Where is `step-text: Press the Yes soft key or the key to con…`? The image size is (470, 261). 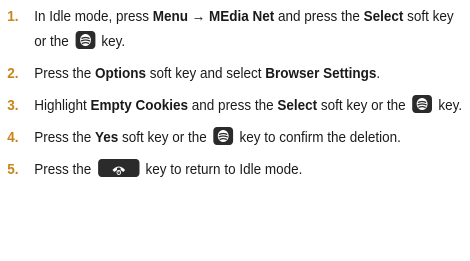
step-text: Press the Yes soft key or the key to con… is located at coordinates (217, 136).